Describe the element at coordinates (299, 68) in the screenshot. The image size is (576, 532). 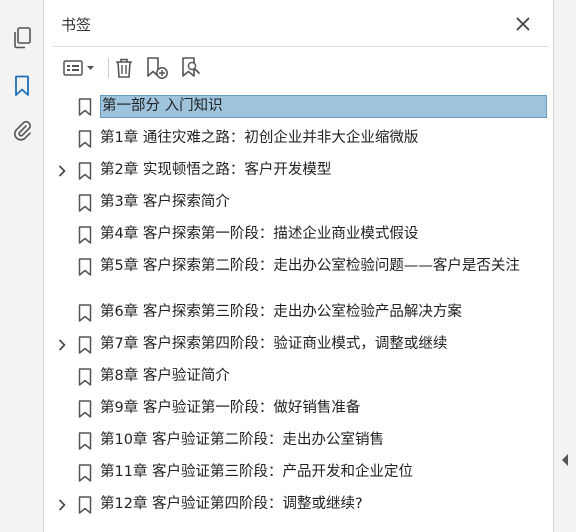
I see `bookmarks-toolbar` at that location.